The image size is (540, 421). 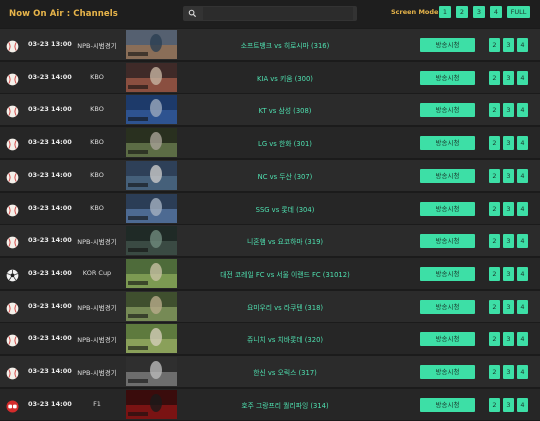 What do you see at coordinates (445, 12) in the screenshot?
I see `screen-mode-1-button: 1` at bounding box center [445, 12].